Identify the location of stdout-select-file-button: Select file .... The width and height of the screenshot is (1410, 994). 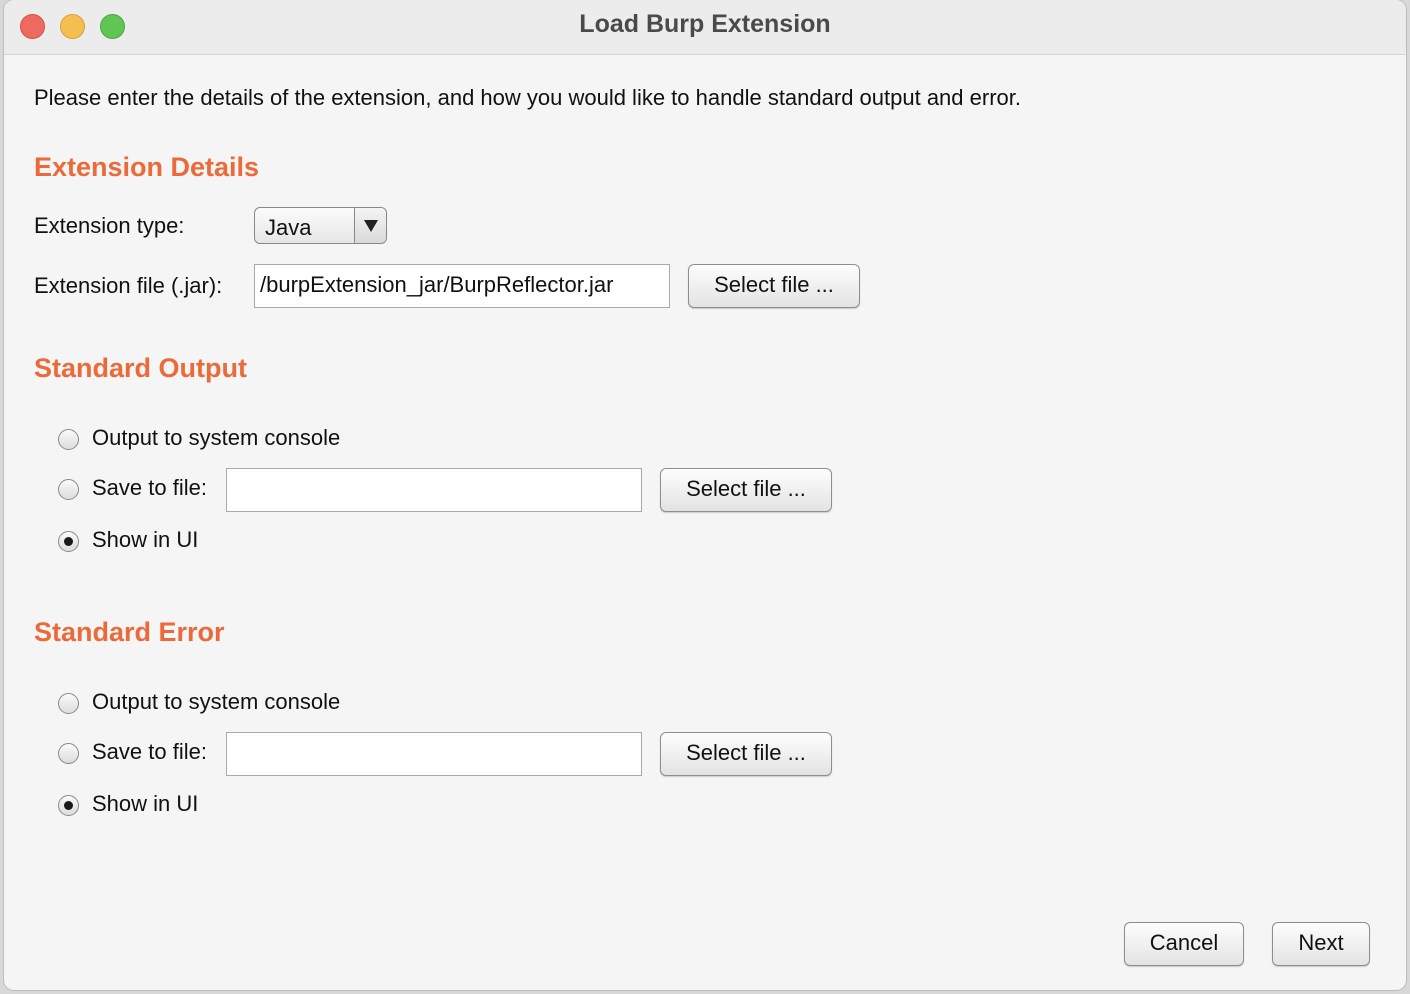
(746, 490).